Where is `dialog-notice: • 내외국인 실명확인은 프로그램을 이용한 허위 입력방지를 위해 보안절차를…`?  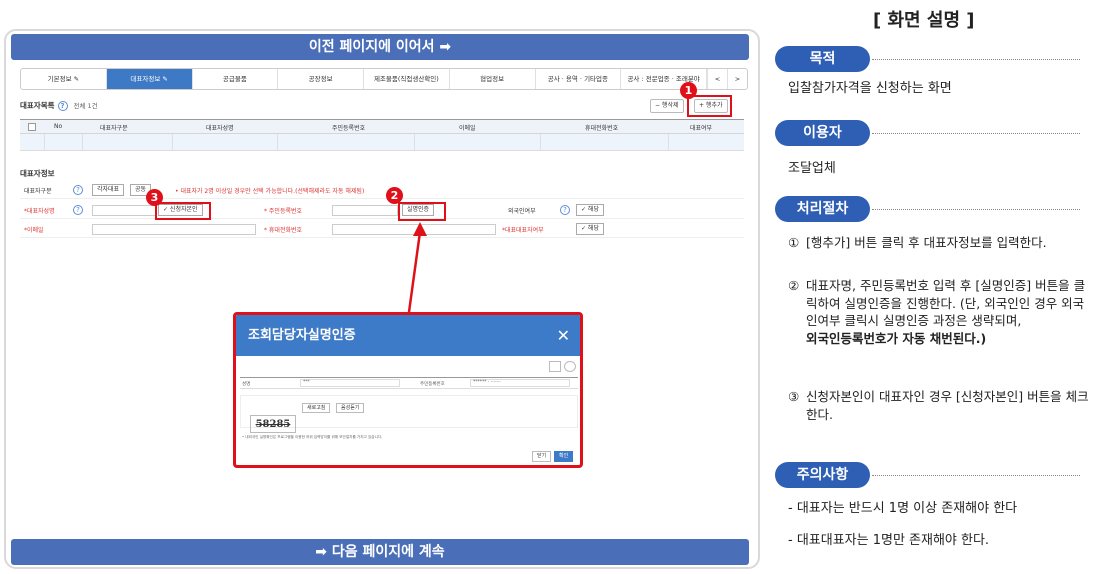
dialog-notice: • 내외국인 실명확인은 프로그램을 이용한 허위 입력방지를 위해 보안절차를… is located at coordinates (312, 437).